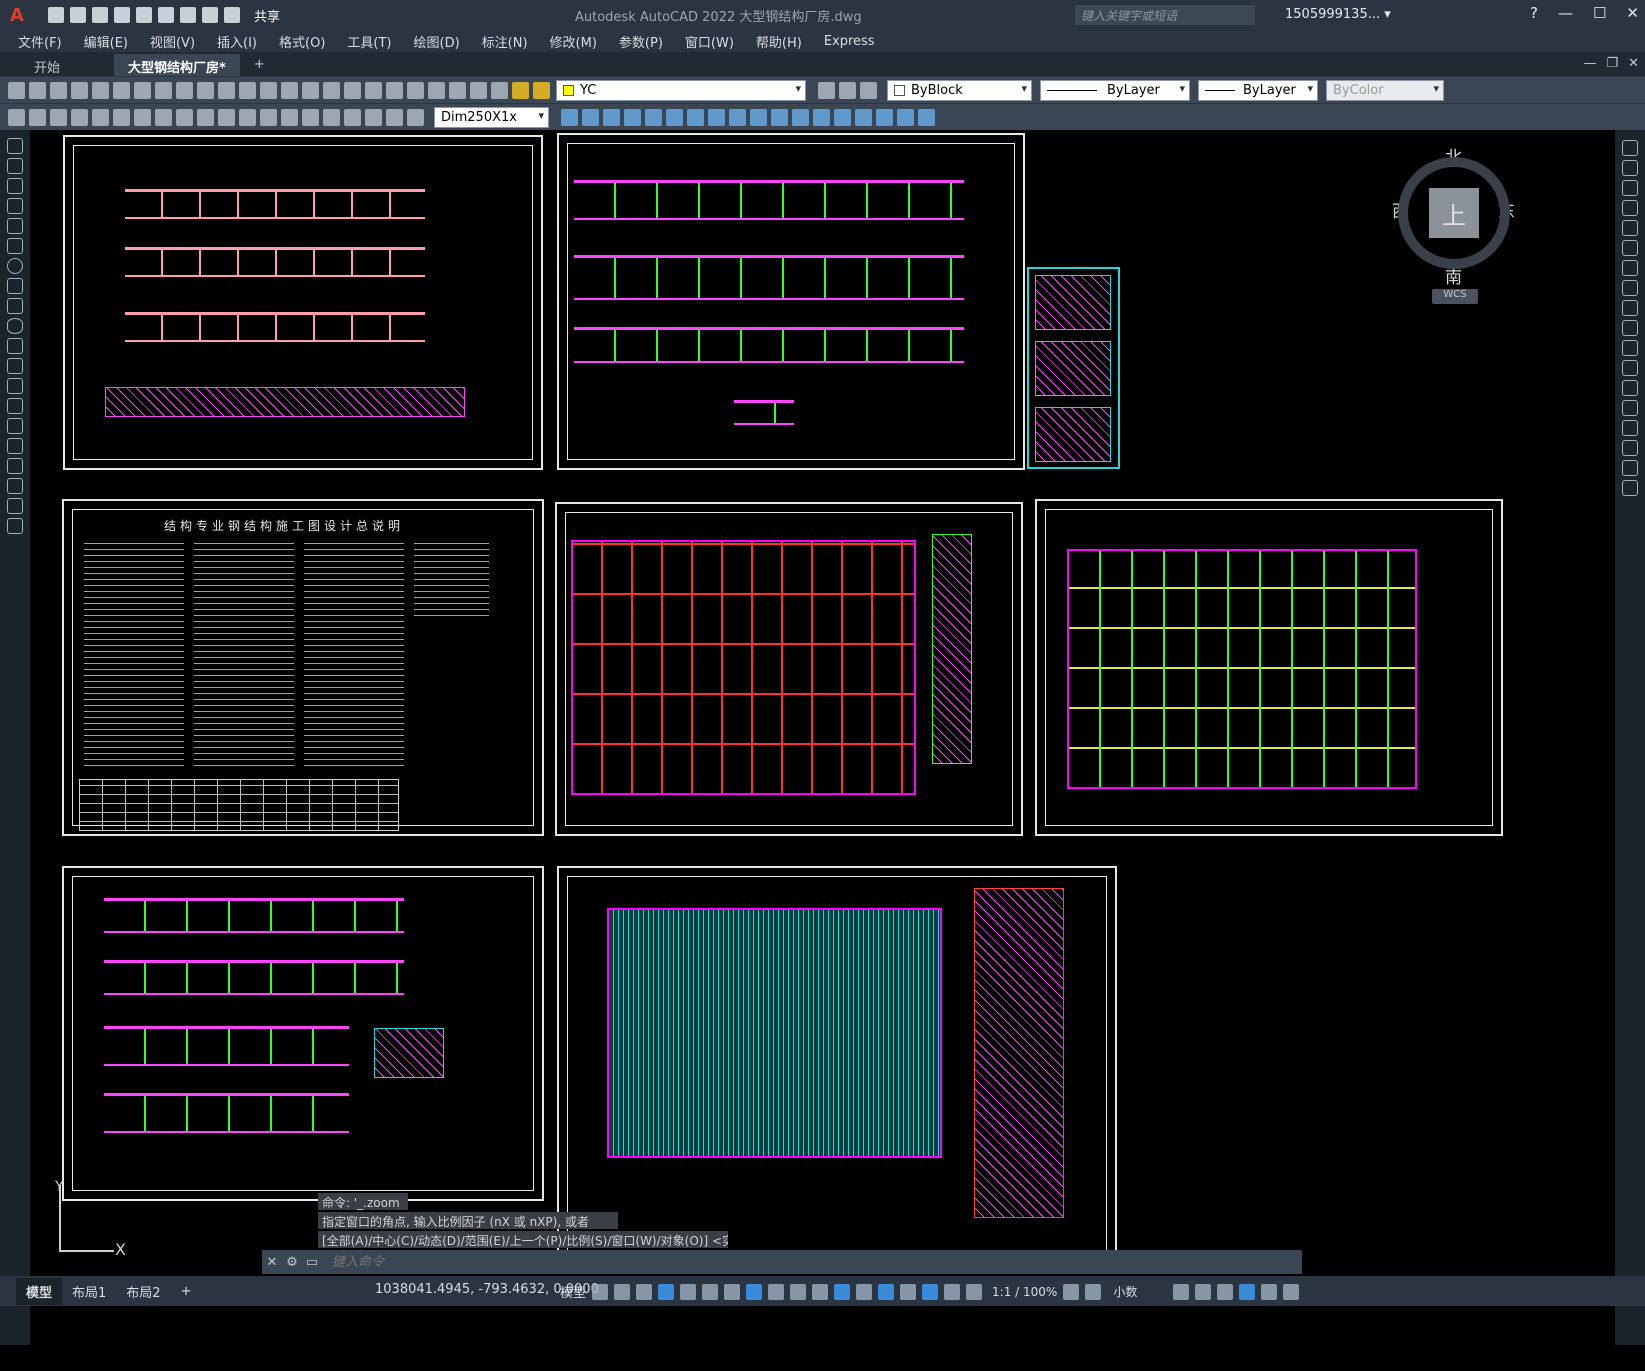 This screenshot has width=1645, height=1371. What do you see at coordinates (886, 1291) in the screenshot?
I see `selection-filter-icon` at bounding box center [886, 1291].